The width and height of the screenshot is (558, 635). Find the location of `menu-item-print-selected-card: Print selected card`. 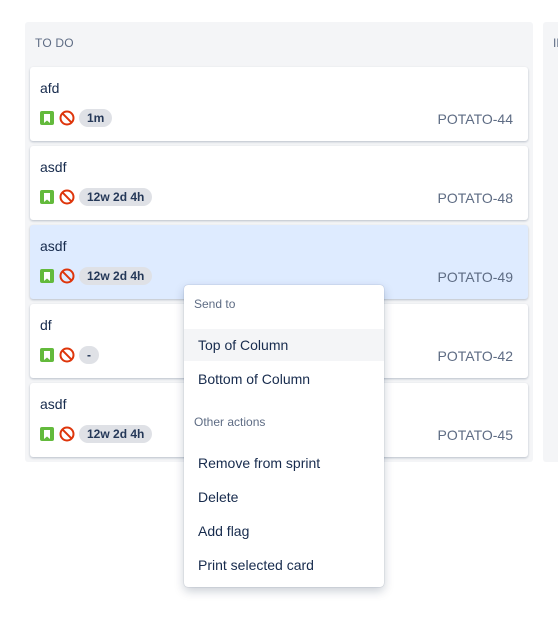

menu-item-print-selected-card: Print selected card is located at coordinates (284, 565).